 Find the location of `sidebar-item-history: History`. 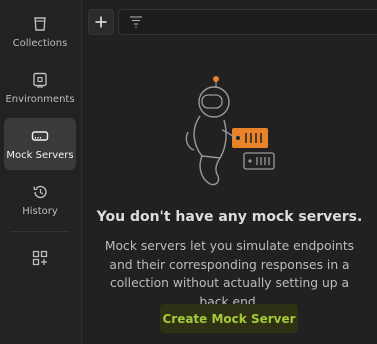

sidebar-item-history: History is located at coordinates (40, 200).